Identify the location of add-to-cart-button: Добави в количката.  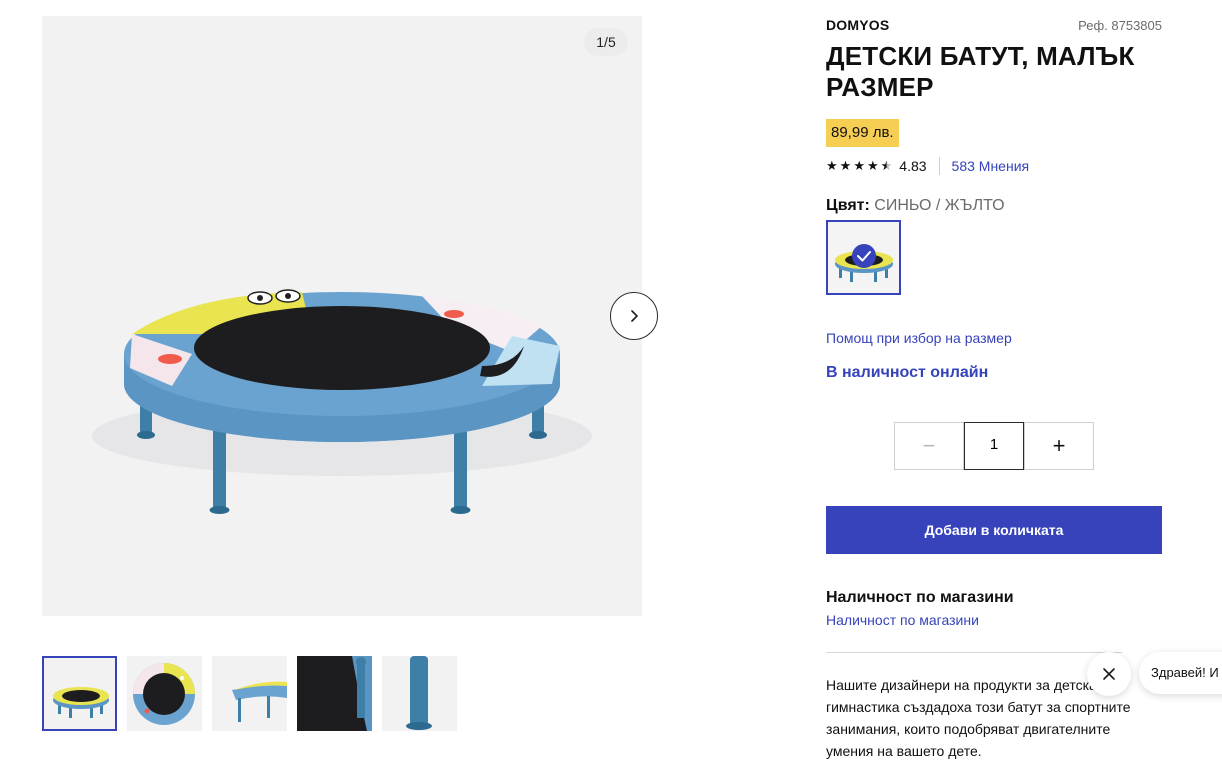
(994, 530).